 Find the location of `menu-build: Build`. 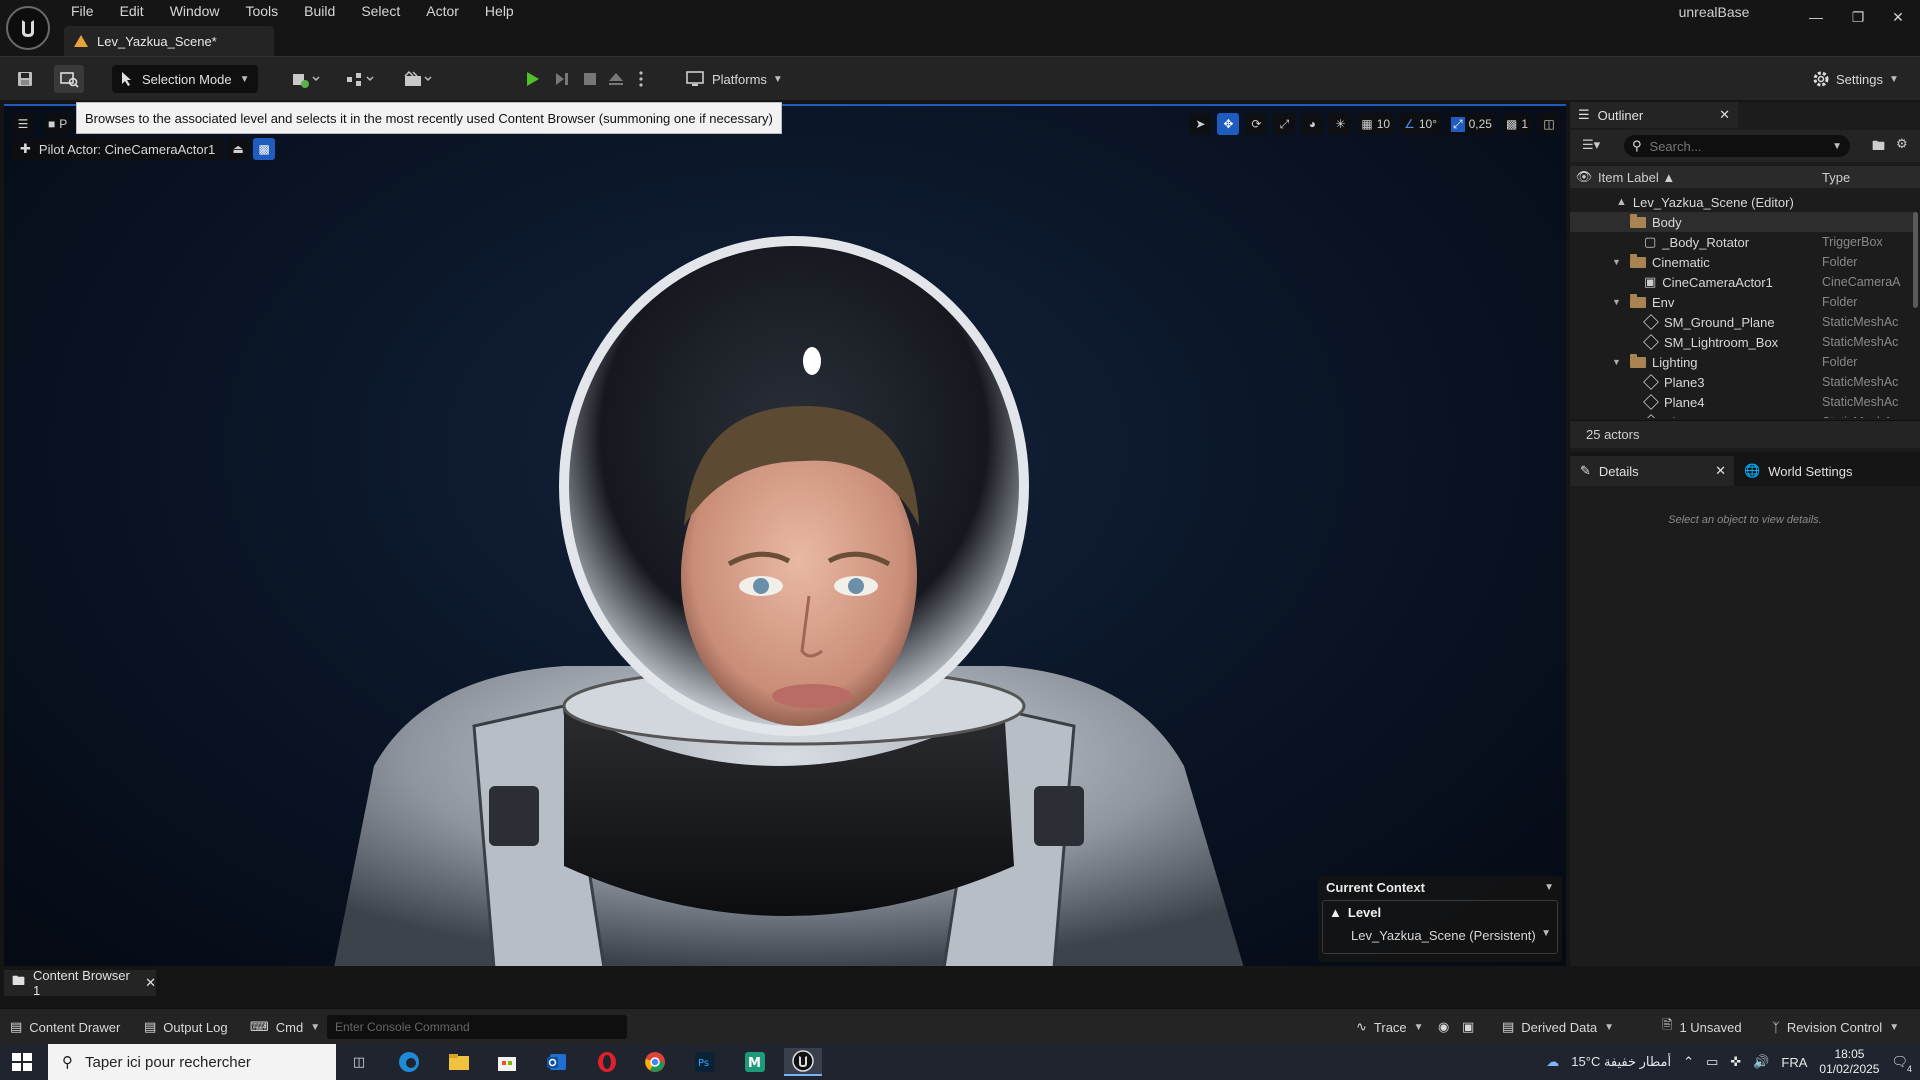

menu-build: Build is located at coordinates (319, 12).